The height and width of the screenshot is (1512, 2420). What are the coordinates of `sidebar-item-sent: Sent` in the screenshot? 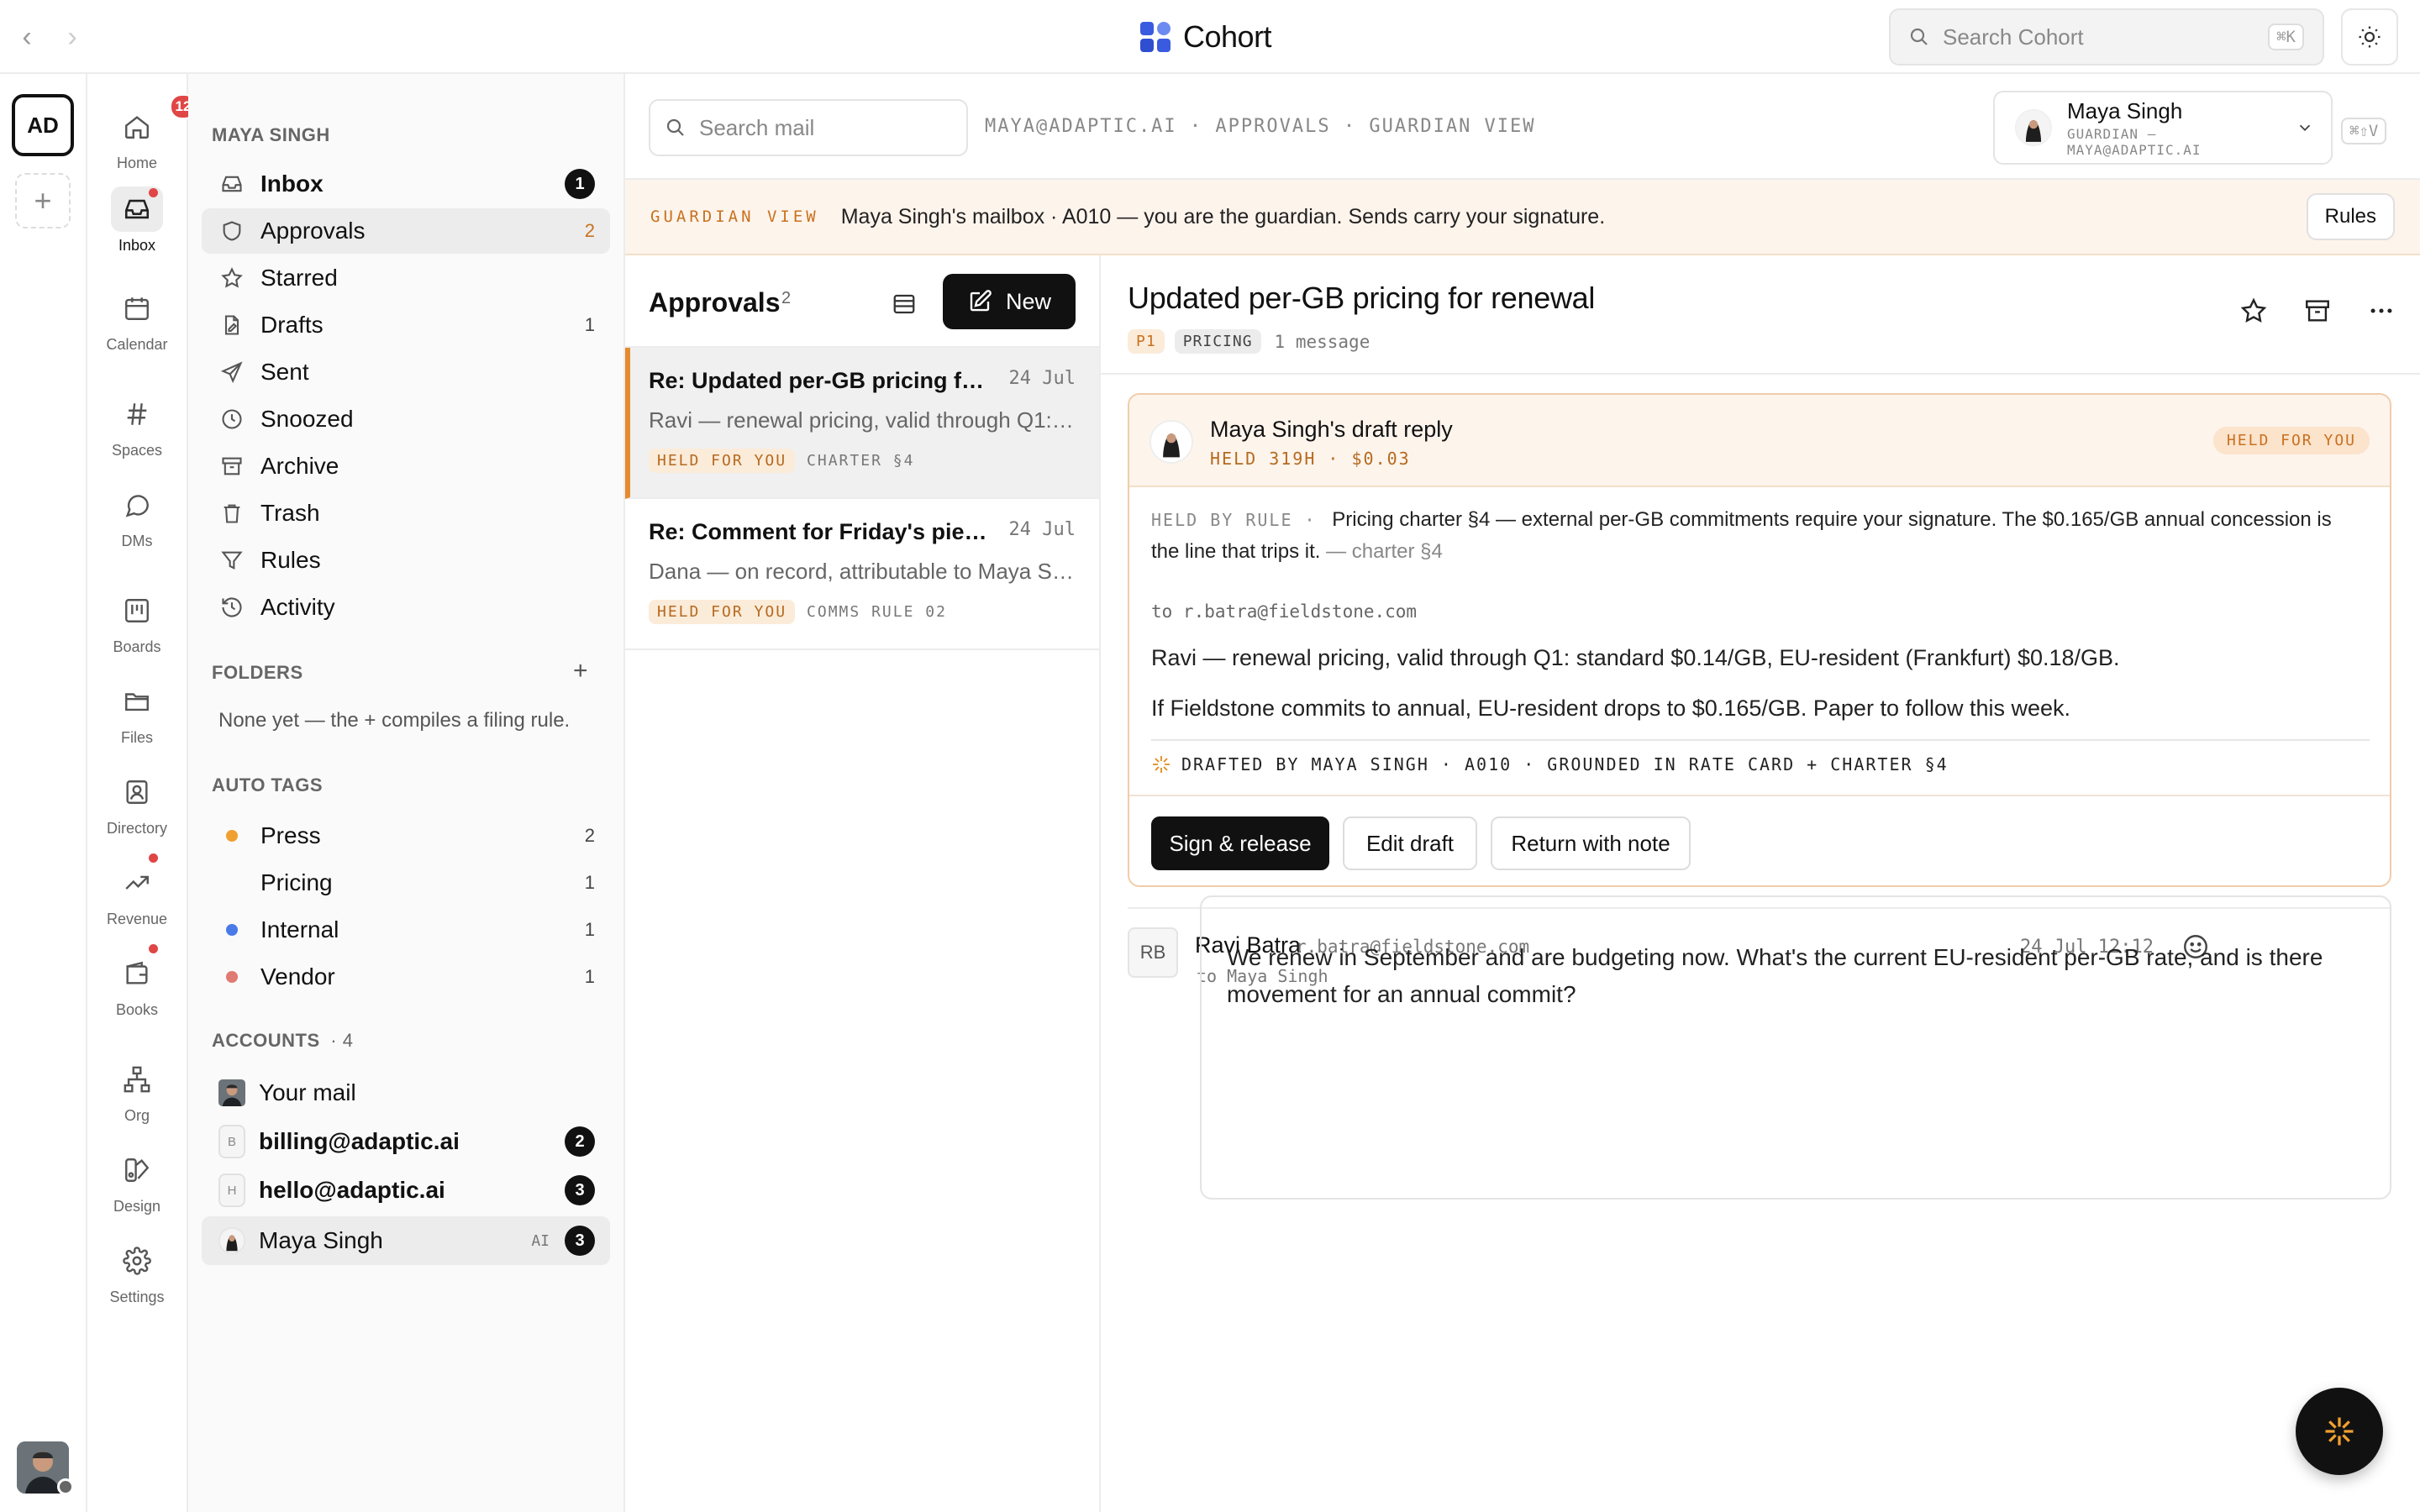 It's located at (406, 372).